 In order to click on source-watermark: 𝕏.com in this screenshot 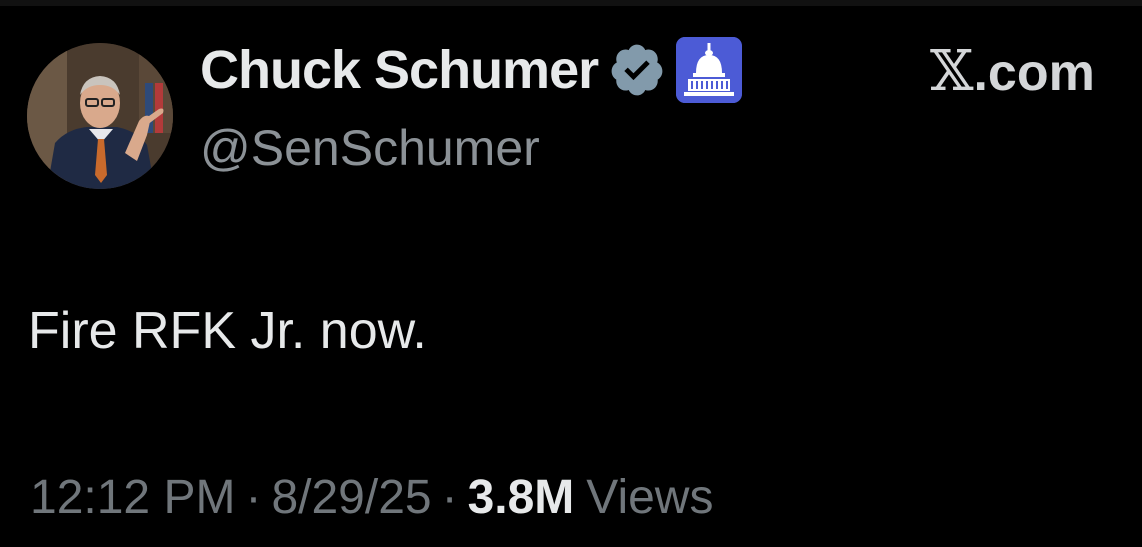, I will do `click(1012, 72)`.